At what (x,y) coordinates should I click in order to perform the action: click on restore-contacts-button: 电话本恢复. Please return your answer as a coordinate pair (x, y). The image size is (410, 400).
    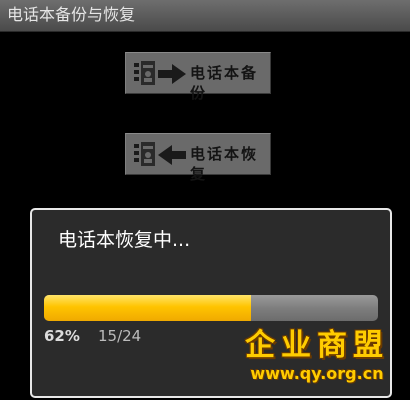
    Looking at the image, I should click on (198, 158).